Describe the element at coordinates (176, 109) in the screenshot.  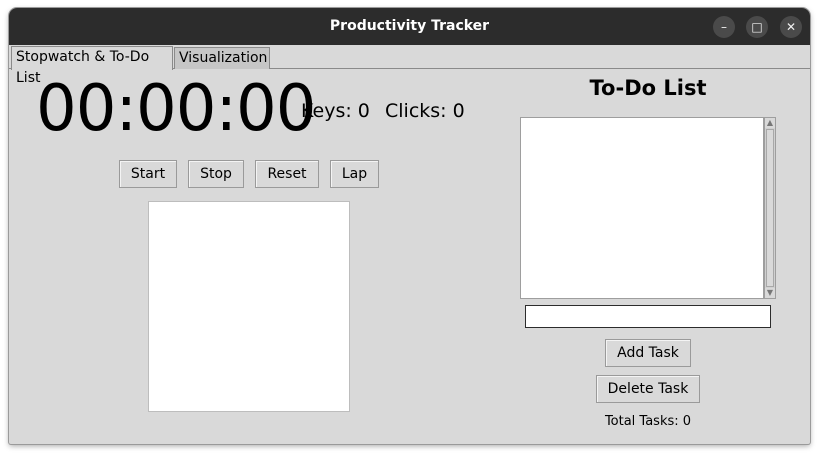
I see `stopwatch-display: 00:00:00` at that location.